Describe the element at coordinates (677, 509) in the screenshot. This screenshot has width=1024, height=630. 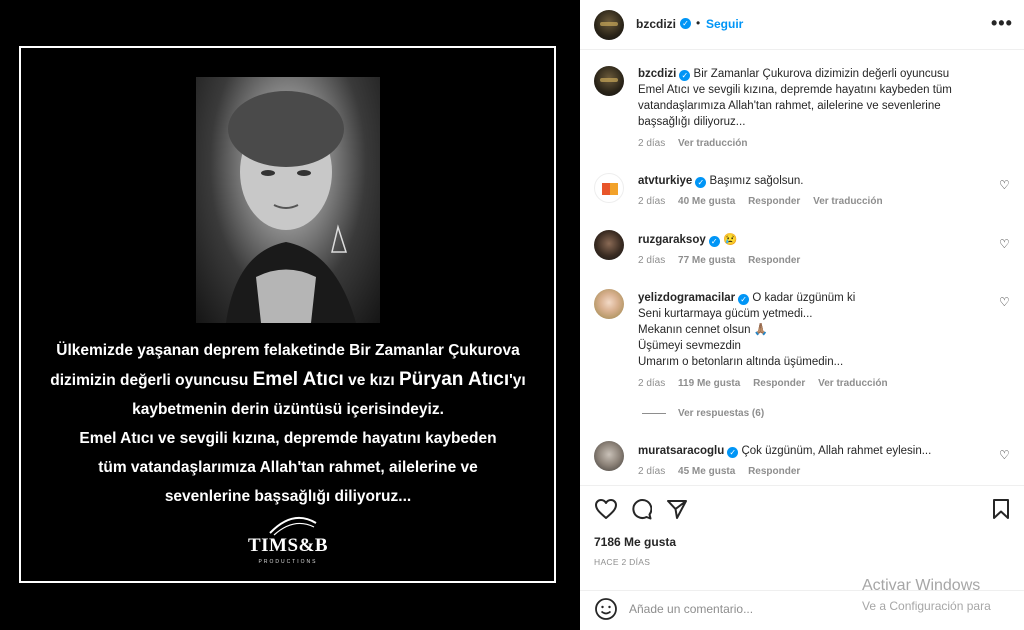
I see `share-icon` at that location.